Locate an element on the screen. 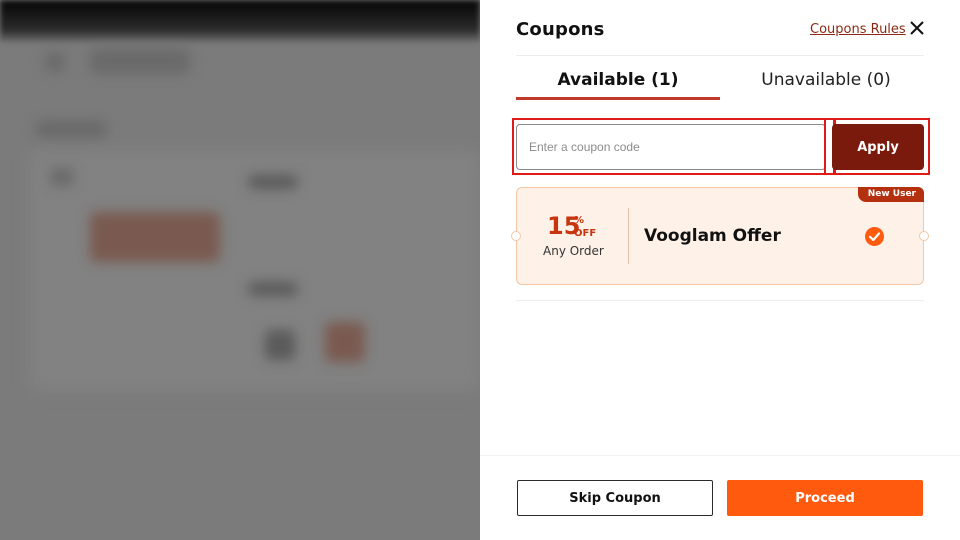  background-heading is located at coordinates (71, 129).